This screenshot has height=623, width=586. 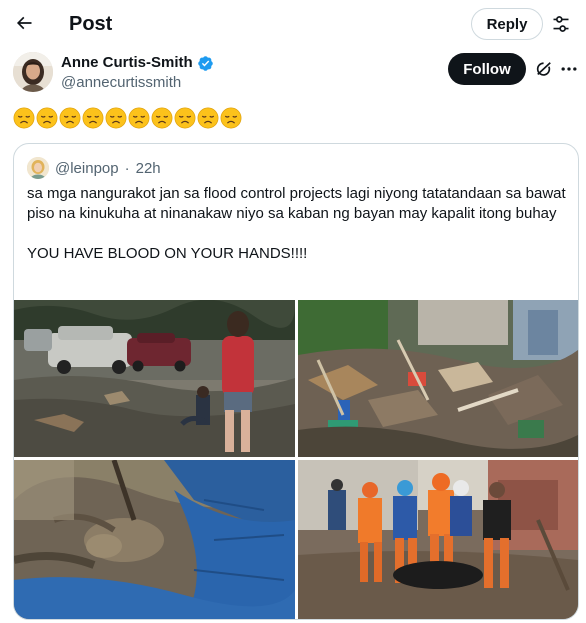 I want to click on top-bar: Post Reply, so click(x=293, y=24).